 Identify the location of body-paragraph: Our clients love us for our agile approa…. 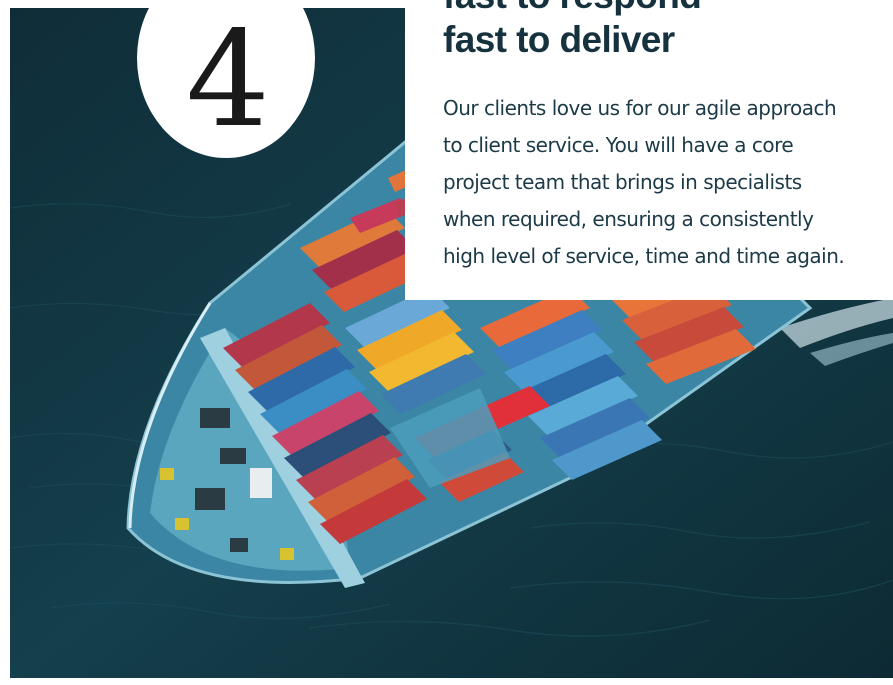
(668, 182).